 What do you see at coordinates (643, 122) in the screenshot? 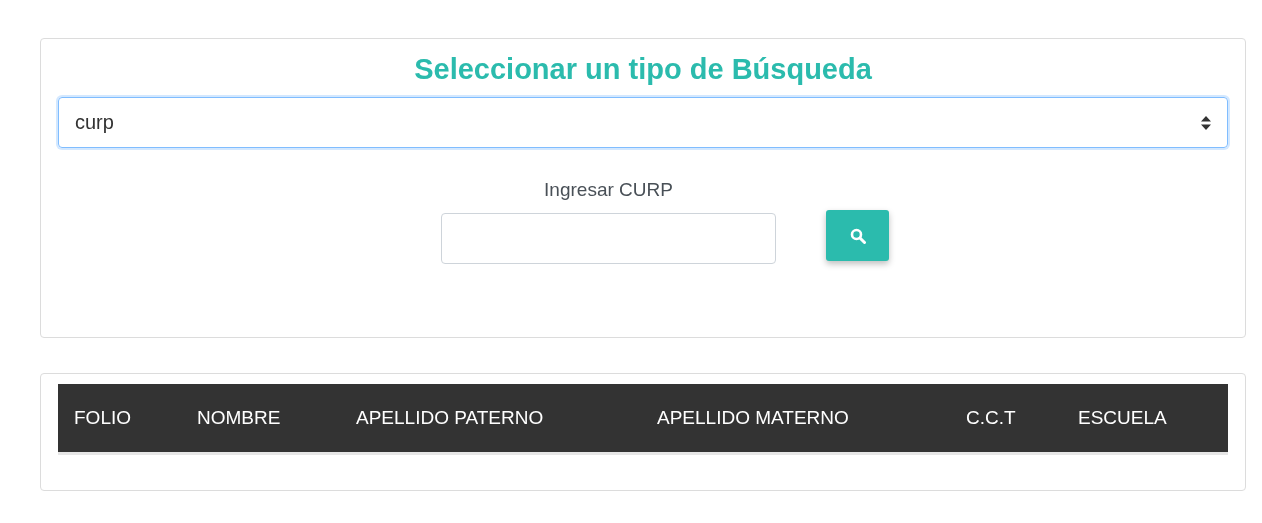
I see `search-type-select: curp` at bounding box center [643, 122].